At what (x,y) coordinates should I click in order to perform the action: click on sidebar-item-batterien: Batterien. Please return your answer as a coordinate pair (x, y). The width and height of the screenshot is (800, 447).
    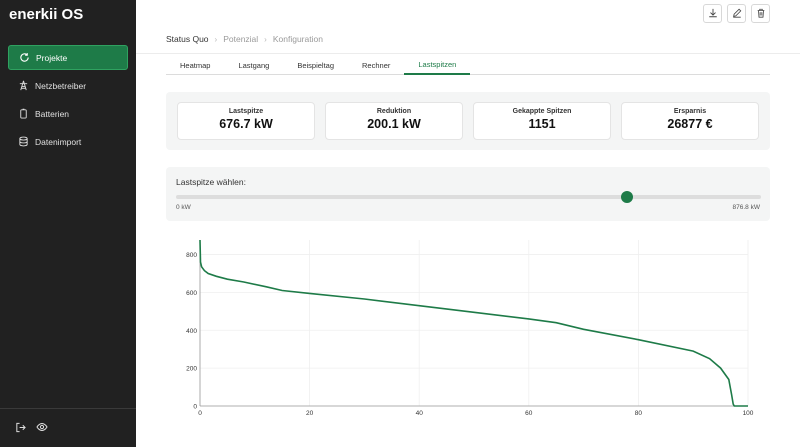
    Looking at the image, I should click on (68, 113).